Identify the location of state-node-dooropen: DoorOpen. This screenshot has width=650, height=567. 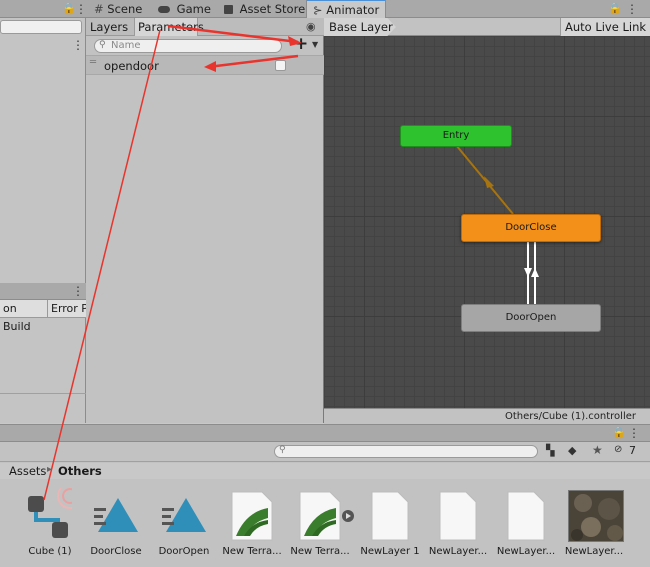
(531, 318).